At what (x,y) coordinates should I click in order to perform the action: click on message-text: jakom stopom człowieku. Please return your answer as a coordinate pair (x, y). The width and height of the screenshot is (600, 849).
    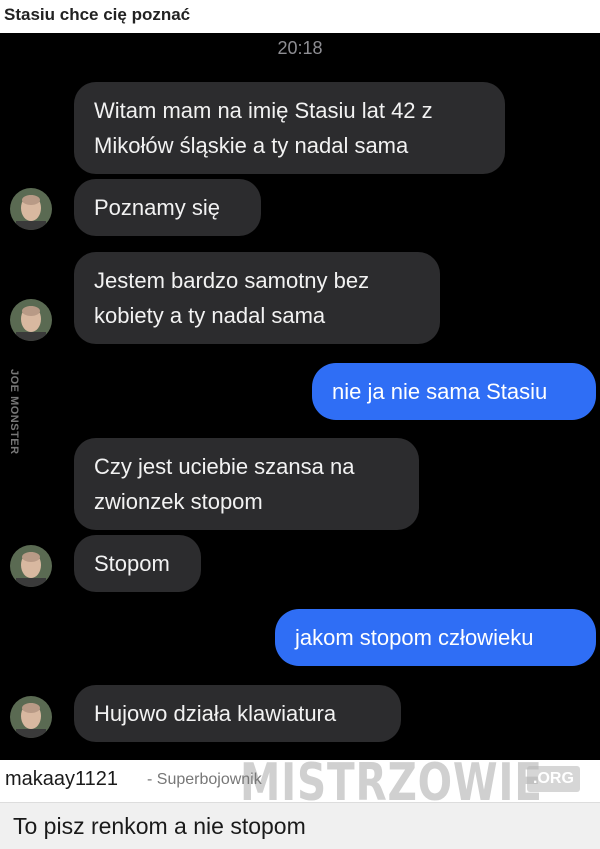
    Looking at the image, I should click on (414, 637).